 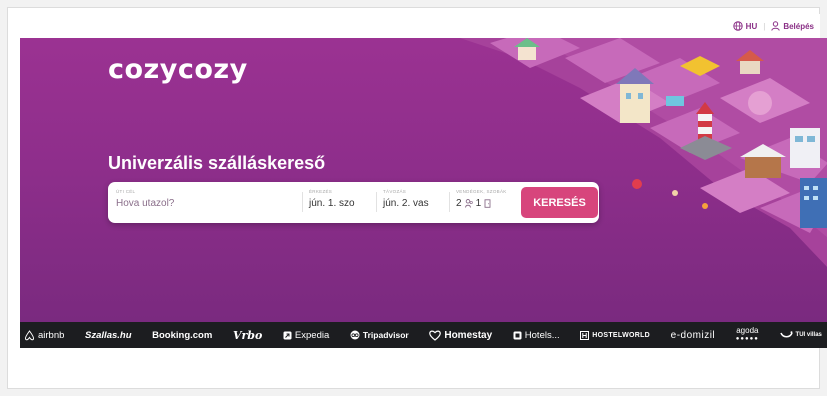 What do you see at coordinates (737, 26) in the screenshot?
I see `globe-icon` at bounding box center [737, 26].